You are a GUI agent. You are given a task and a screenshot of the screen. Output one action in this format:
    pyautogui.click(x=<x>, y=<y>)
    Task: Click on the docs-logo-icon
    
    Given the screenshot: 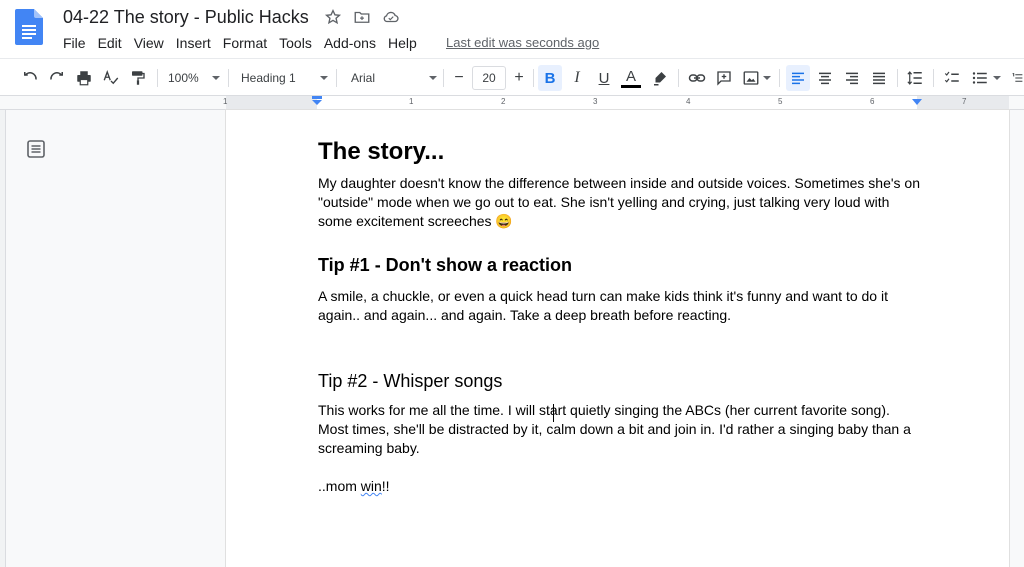 What is the action you would take?
    pyautogui.click(x=29, y=27)
    